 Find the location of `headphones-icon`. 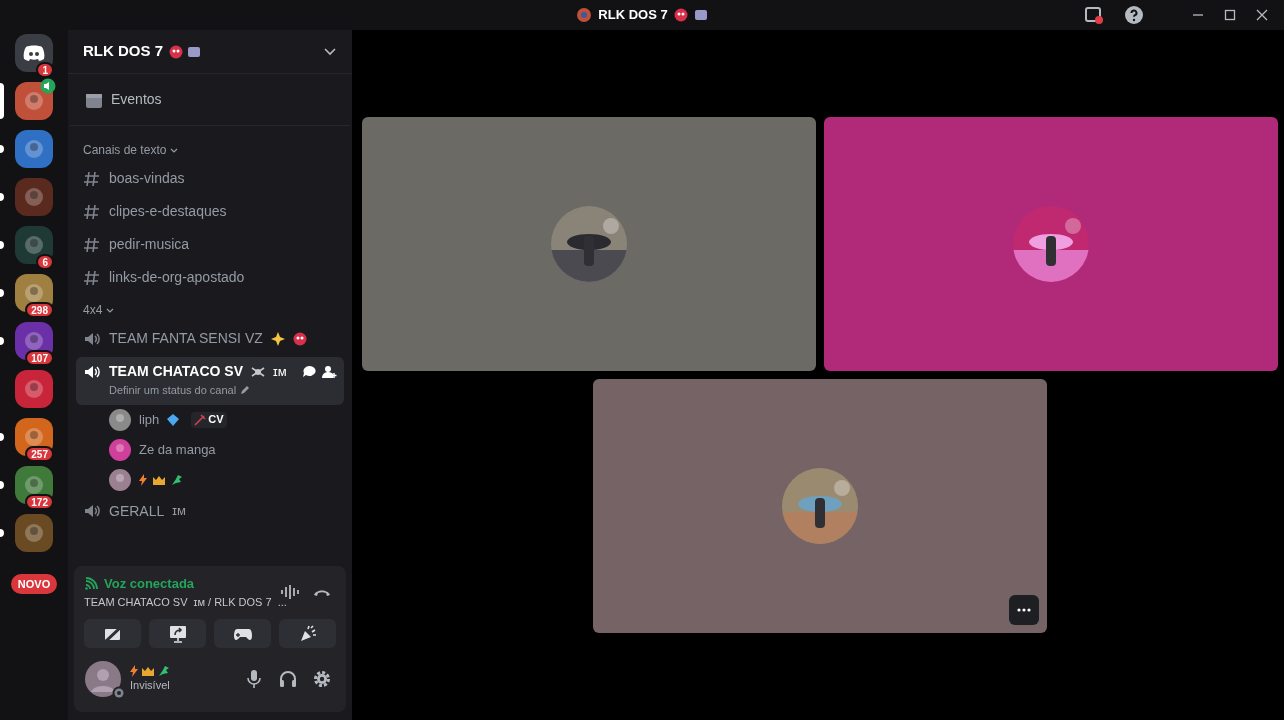

headphones-icon is located at coordinates (288, 679).